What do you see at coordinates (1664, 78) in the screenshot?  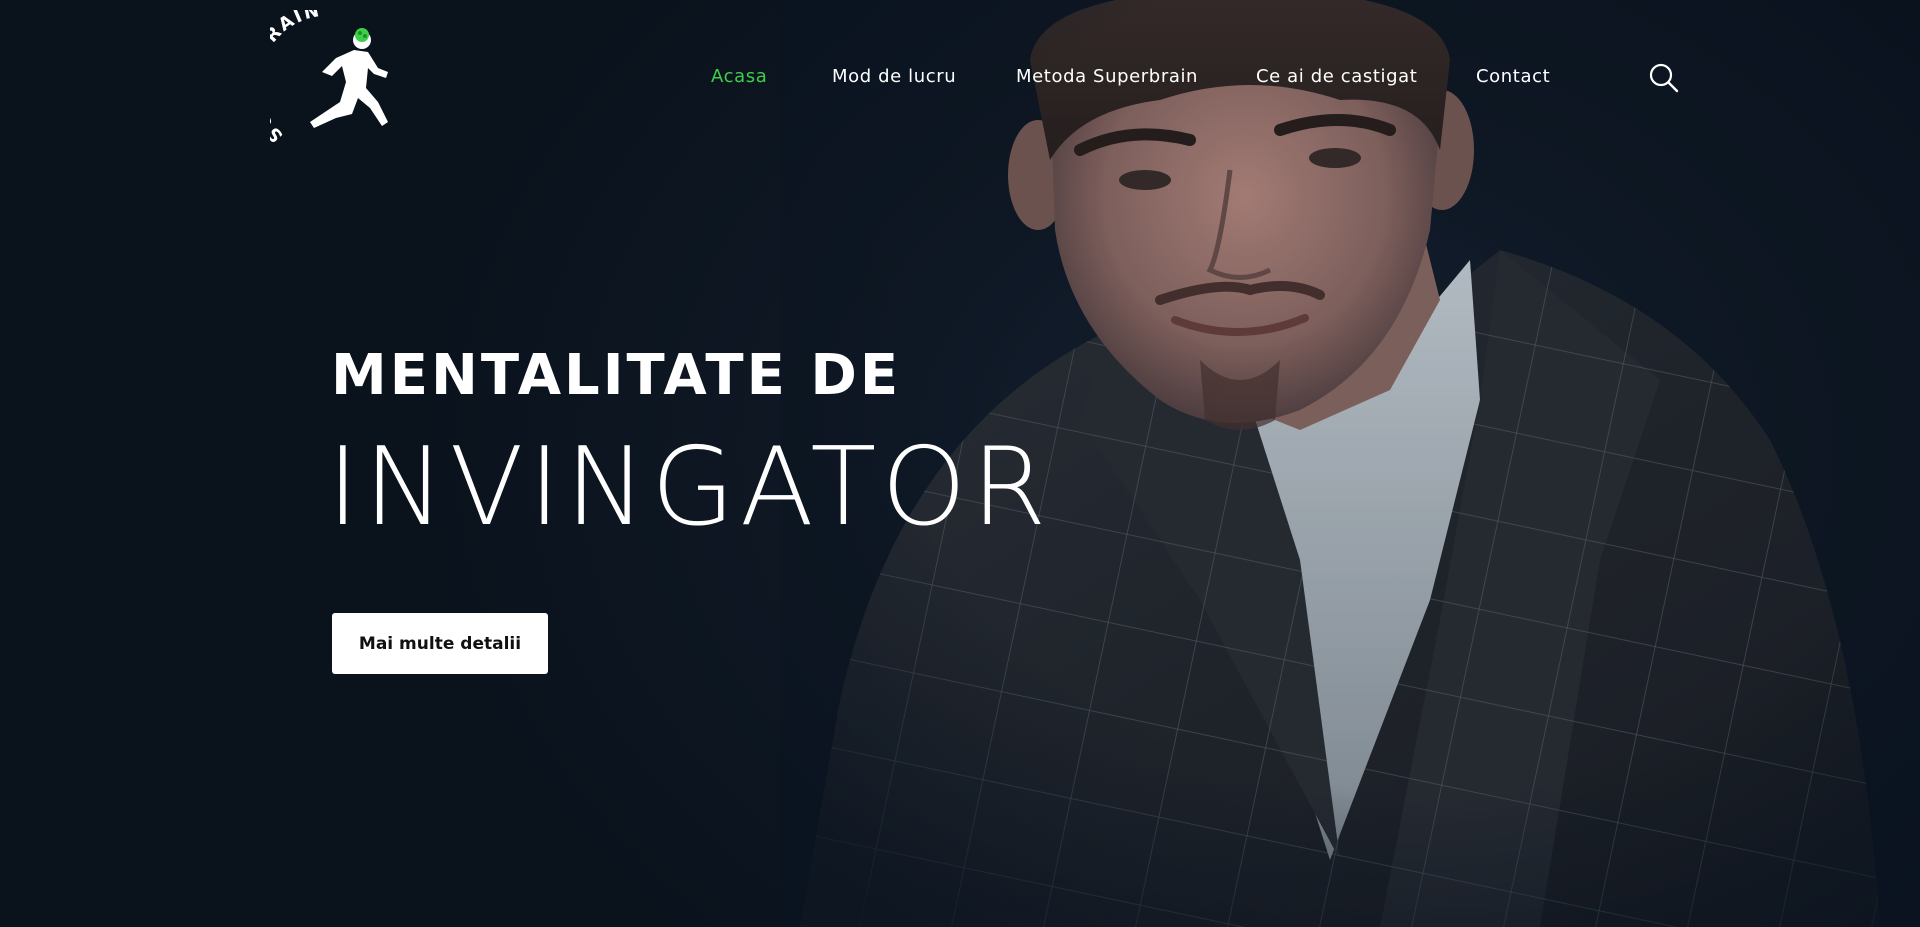 I see `search-icon` at bounding box center [1664, 78].